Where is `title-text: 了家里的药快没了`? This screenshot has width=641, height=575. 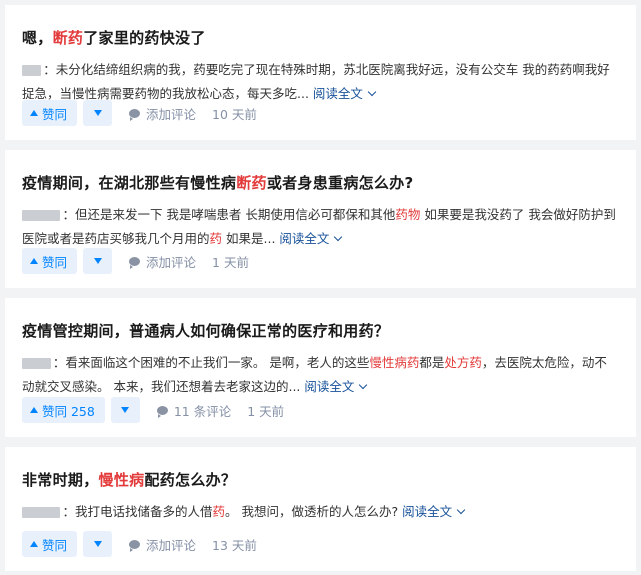
title-text: 了家里的药快没了 is located at coordinates (144, 38).